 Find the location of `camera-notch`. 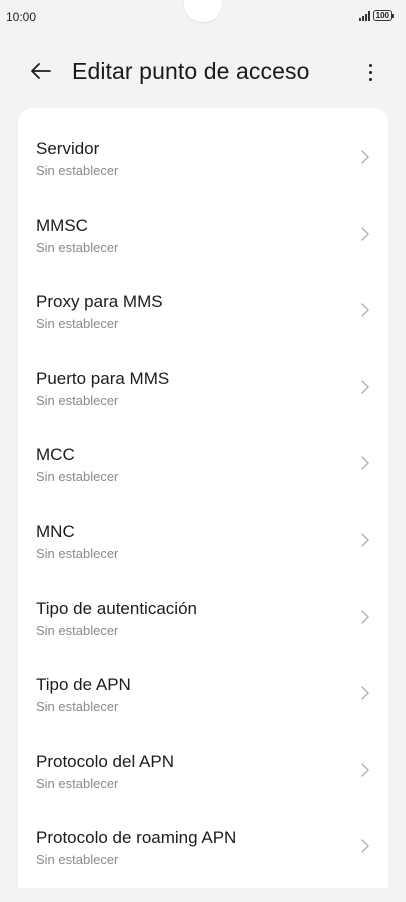

camera-notch is located at coordinates (203, 11).